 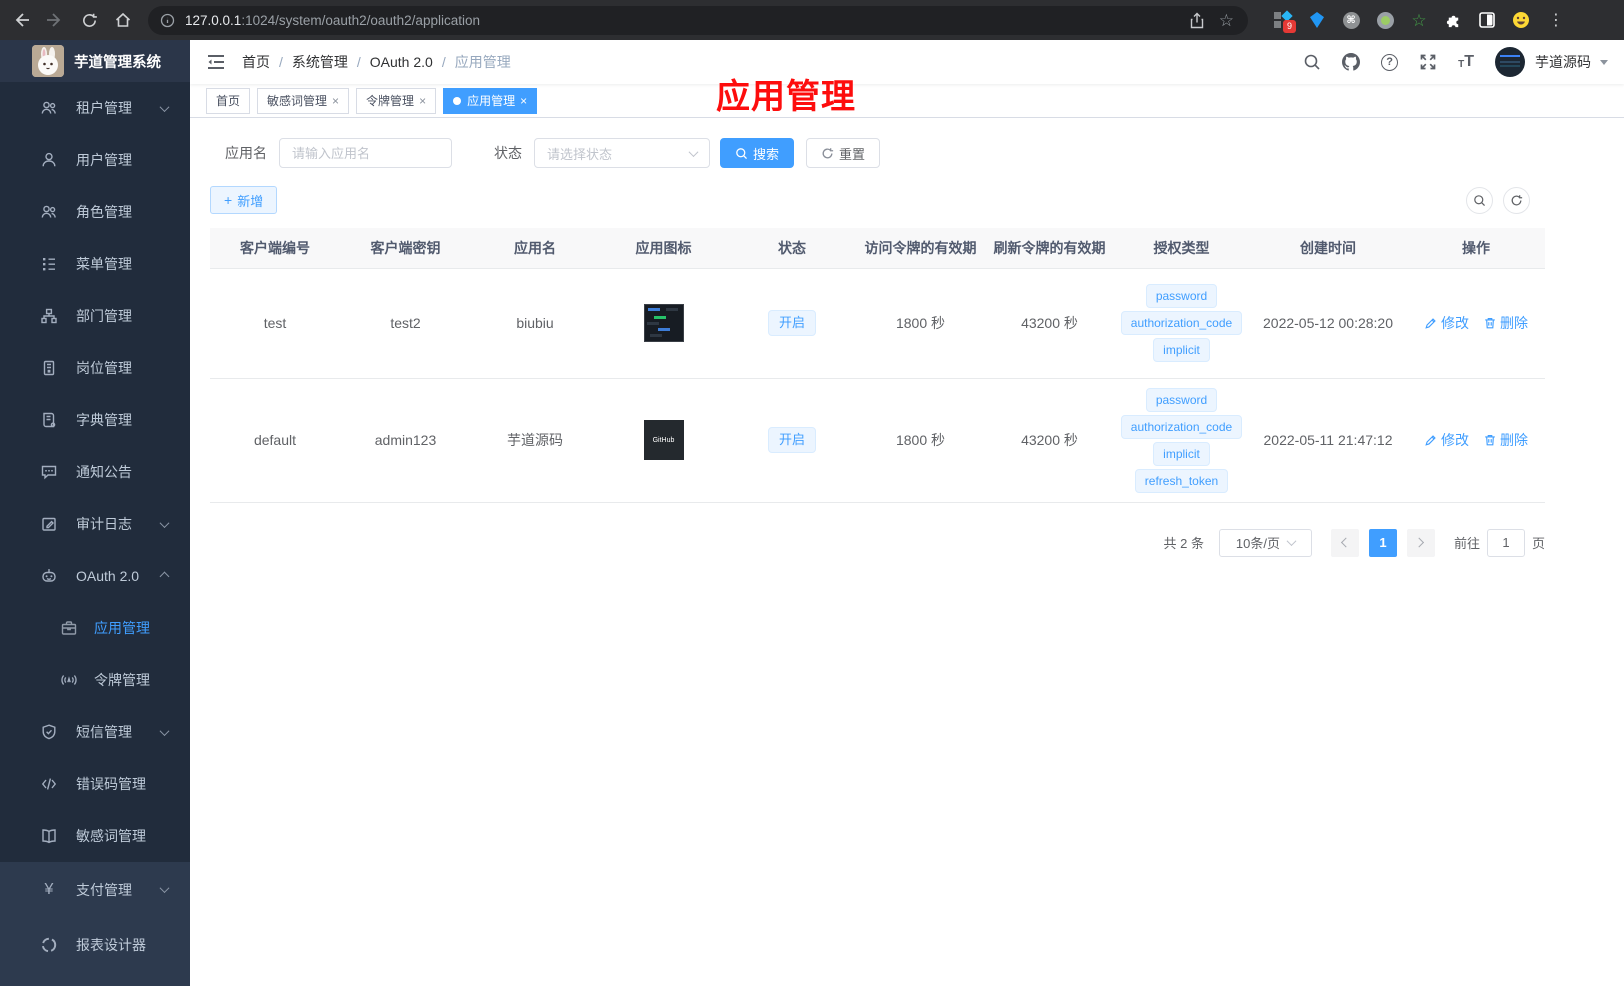 I want to click on reload-icon, so click(x=89, y=20).